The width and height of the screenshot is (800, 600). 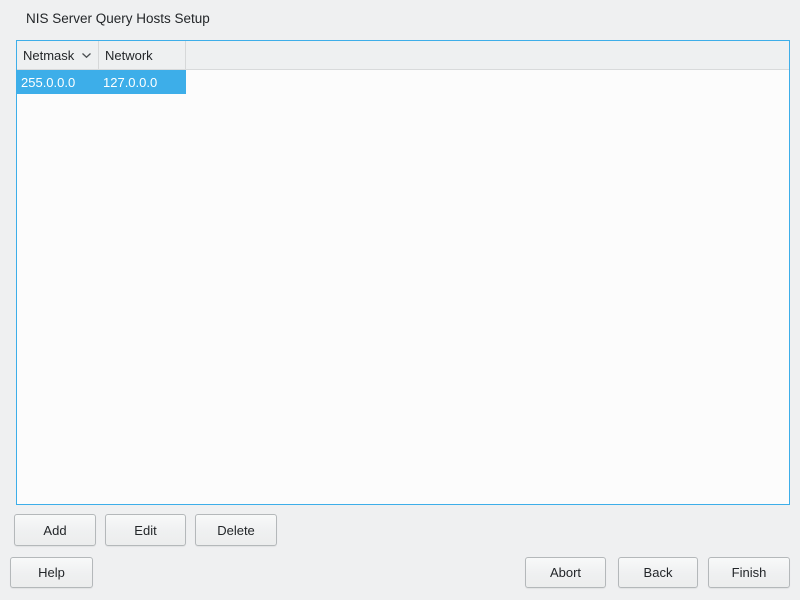 I want to click on delete-button: Delete, so click(x=236, y=530).